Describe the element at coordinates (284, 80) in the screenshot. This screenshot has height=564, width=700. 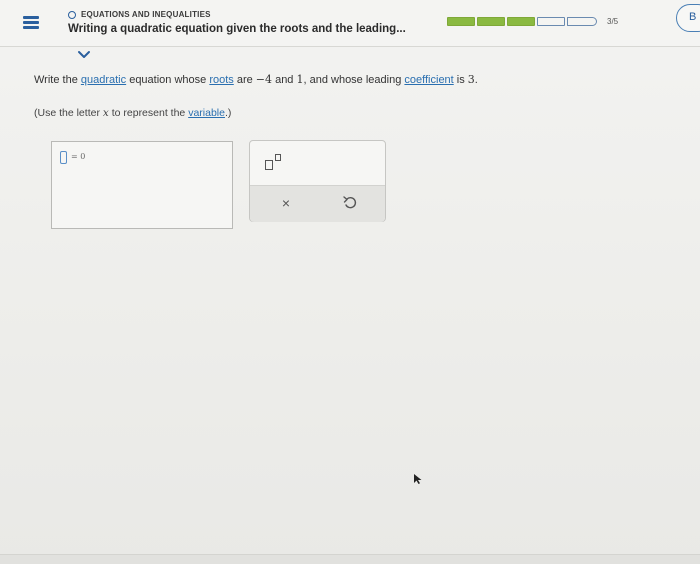
I see `question-part: and` at that location.